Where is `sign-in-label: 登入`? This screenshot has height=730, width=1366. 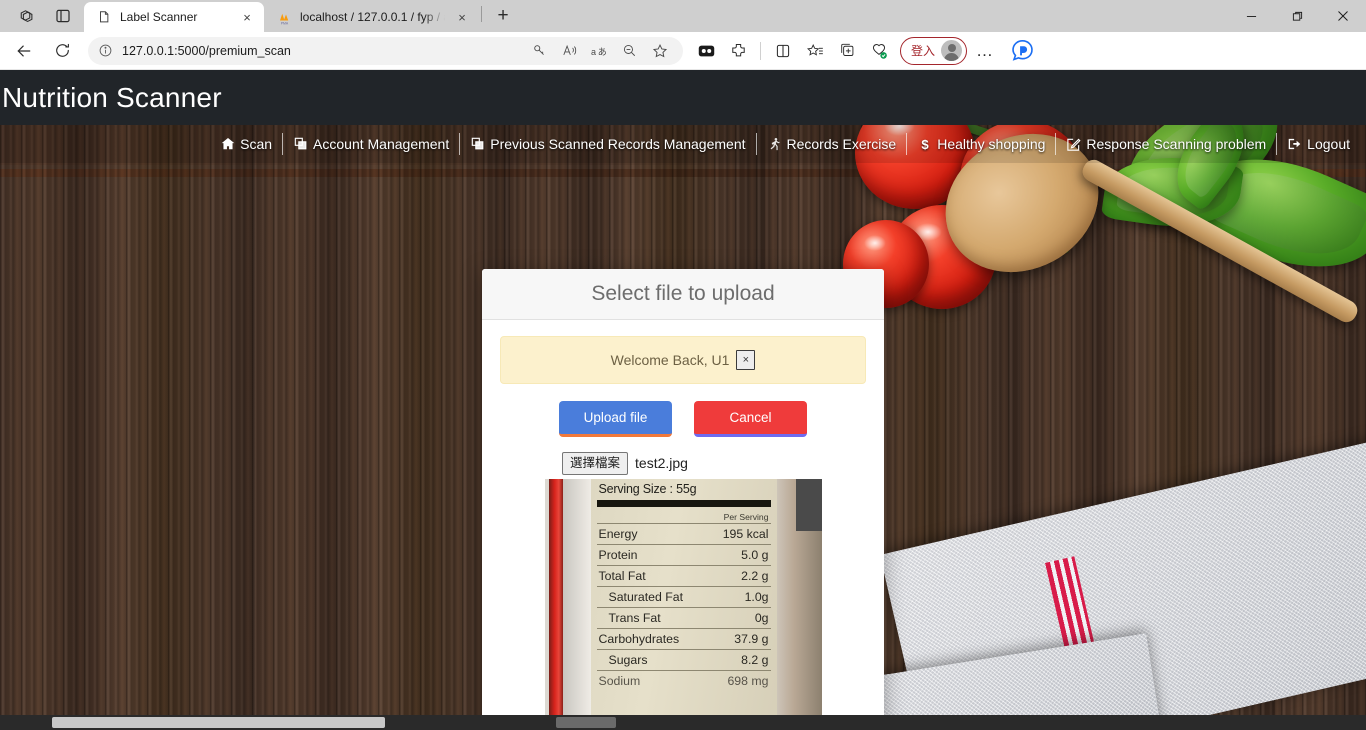
sign-in-label: 登入 is located at coordinates (923, 51).